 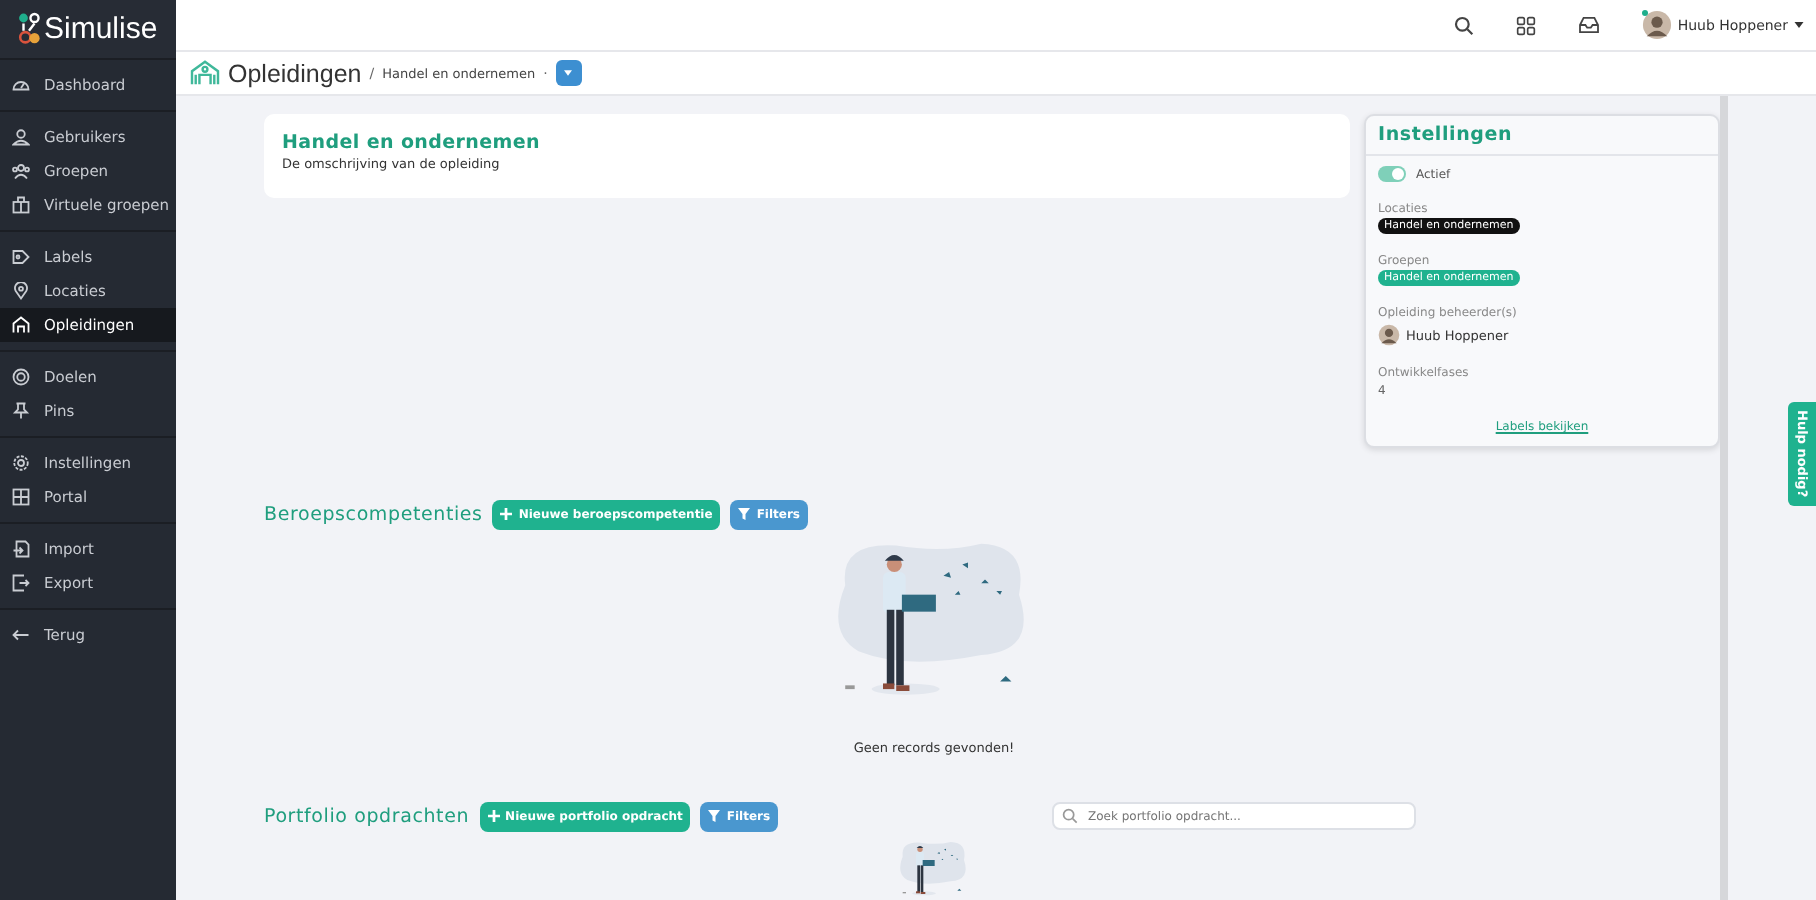 What do you see at coordinates (1542, 136) in the screenshot?
I see `settings-title: Instellingen` at bounding box center [1542, 136].